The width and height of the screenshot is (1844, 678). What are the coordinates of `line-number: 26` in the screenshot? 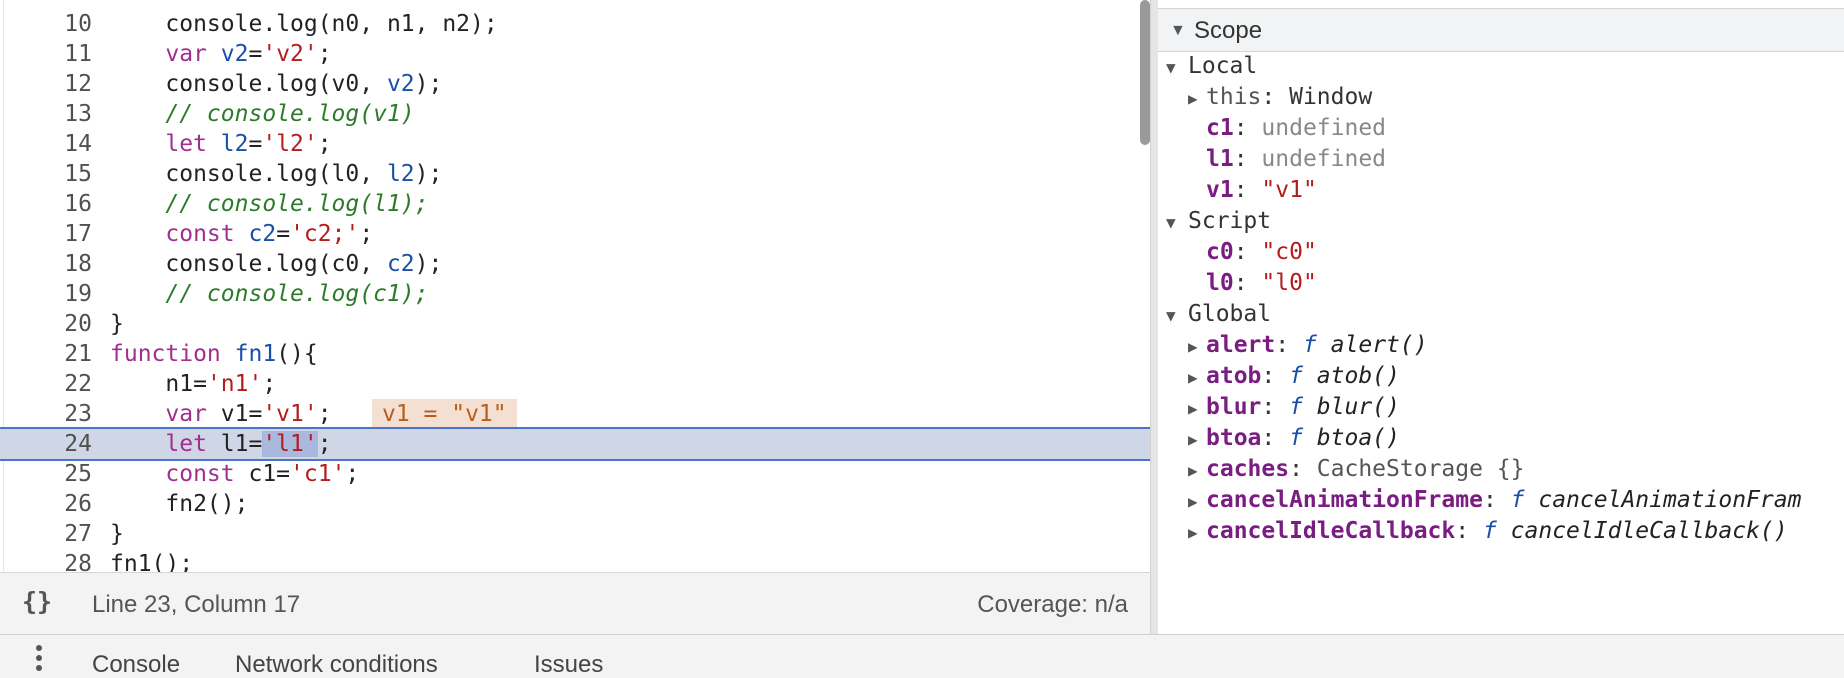 It's located at (46, 504).